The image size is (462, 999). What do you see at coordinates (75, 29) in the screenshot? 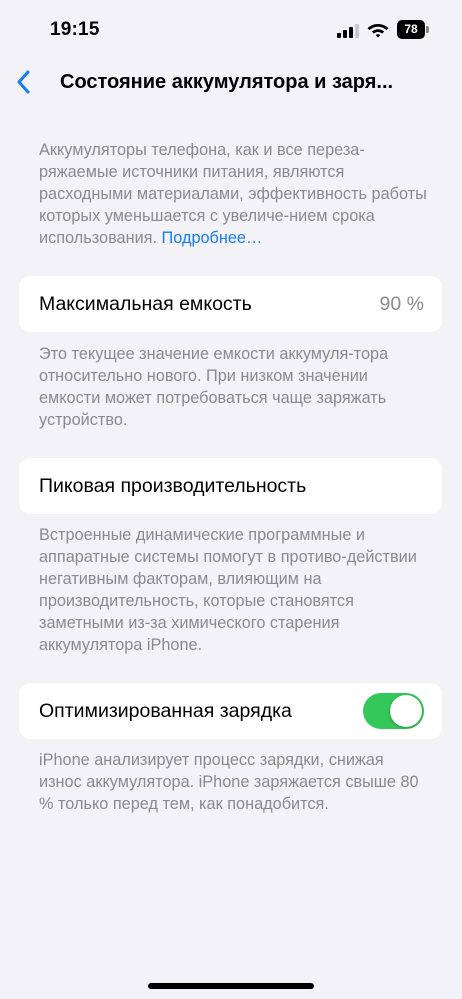
I see `status-time: 19:15` at bounding box center [75, 29].